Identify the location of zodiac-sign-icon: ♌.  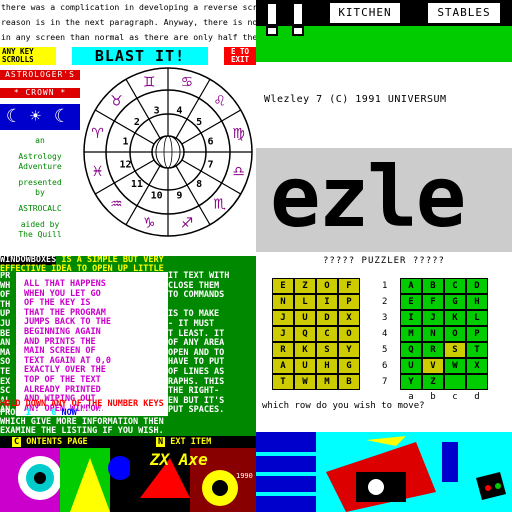
(219, 101).